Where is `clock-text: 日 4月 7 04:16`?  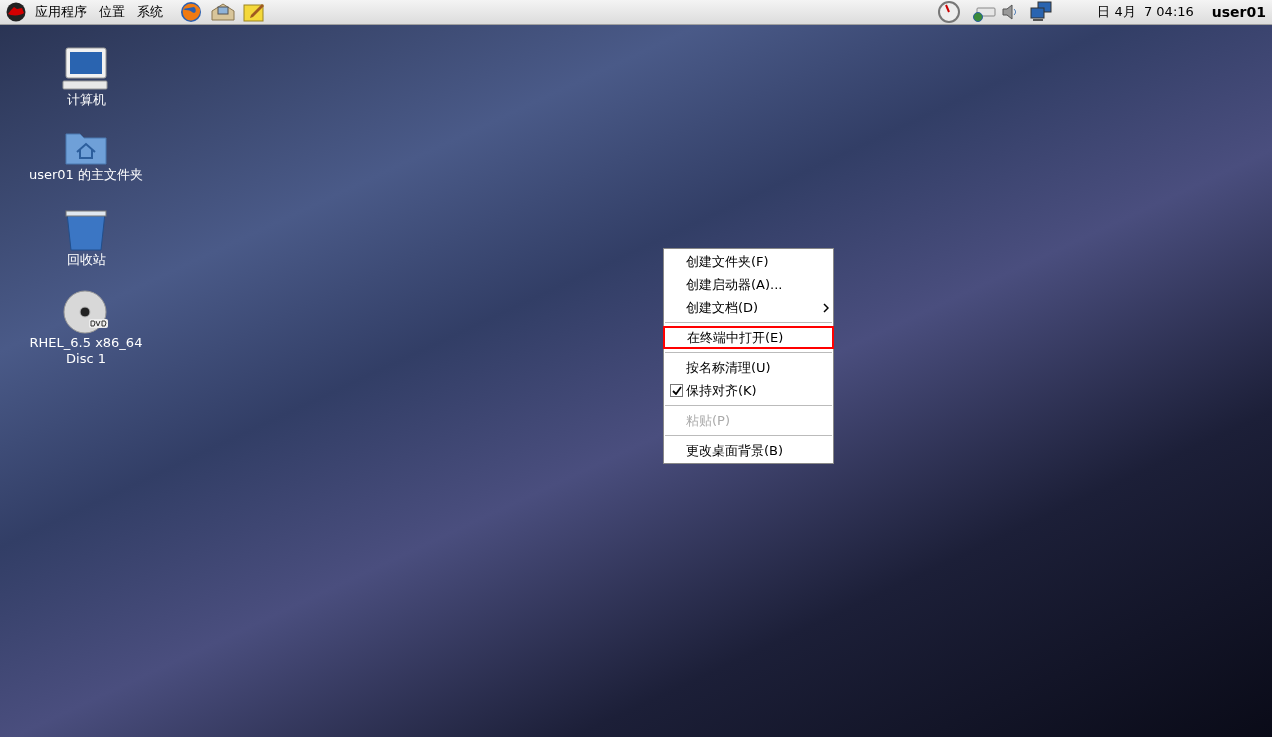
clock-text: 日 4月 7 04:16 is located at coordinates (1145, 12).